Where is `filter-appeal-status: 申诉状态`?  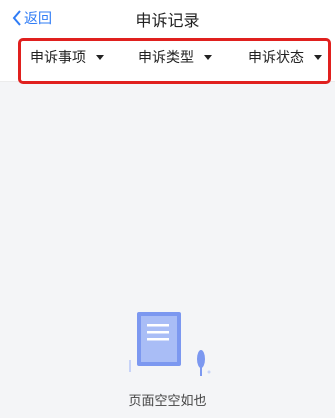
filter-appeal-status: 申诉状态 is located at coordinates (285, 57).